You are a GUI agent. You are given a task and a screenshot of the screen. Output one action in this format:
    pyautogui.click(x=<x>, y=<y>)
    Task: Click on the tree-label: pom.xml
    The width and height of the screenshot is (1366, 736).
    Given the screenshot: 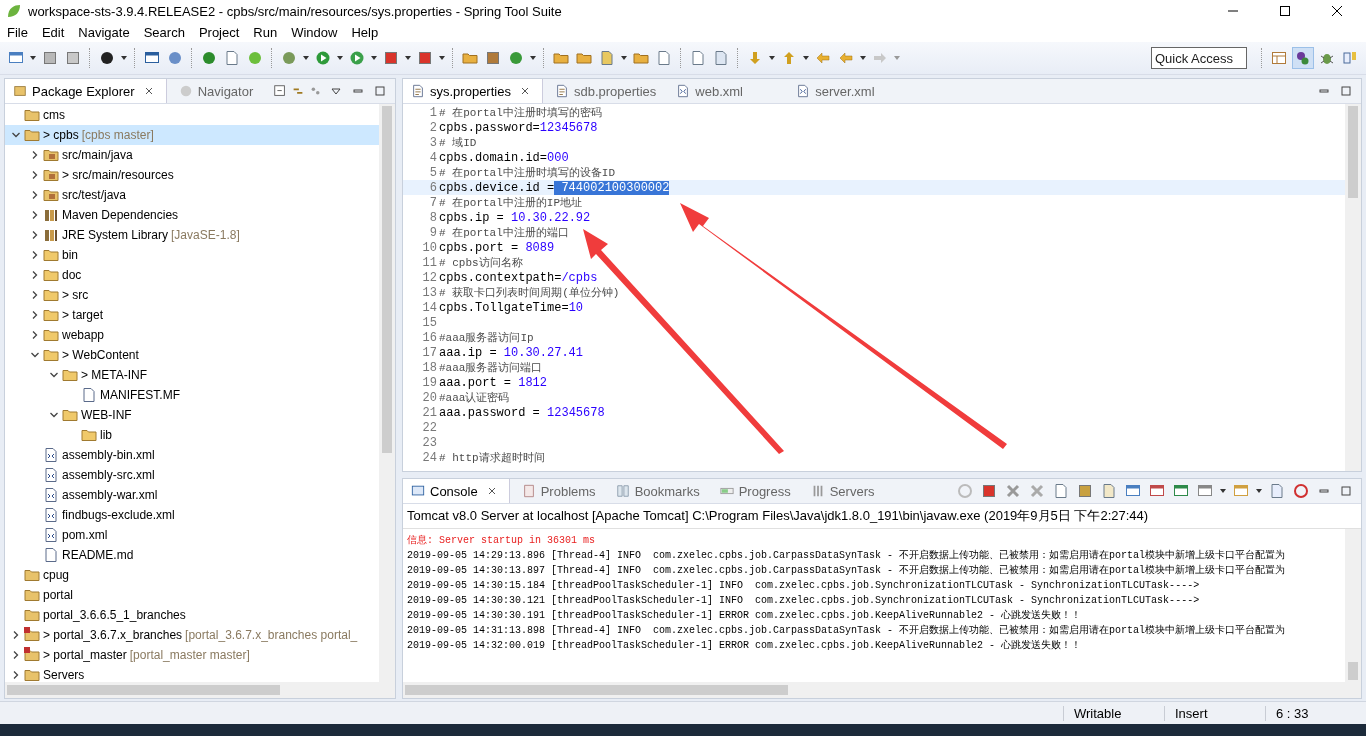 What is the action you would take?
    pyautogui.click(x=85, y=535)
    